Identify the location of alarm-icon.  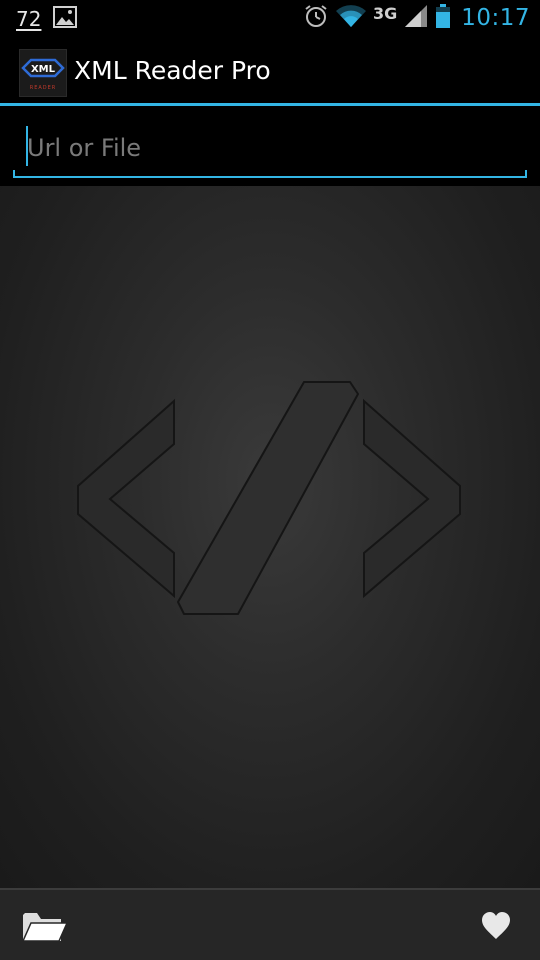
(316, 18).